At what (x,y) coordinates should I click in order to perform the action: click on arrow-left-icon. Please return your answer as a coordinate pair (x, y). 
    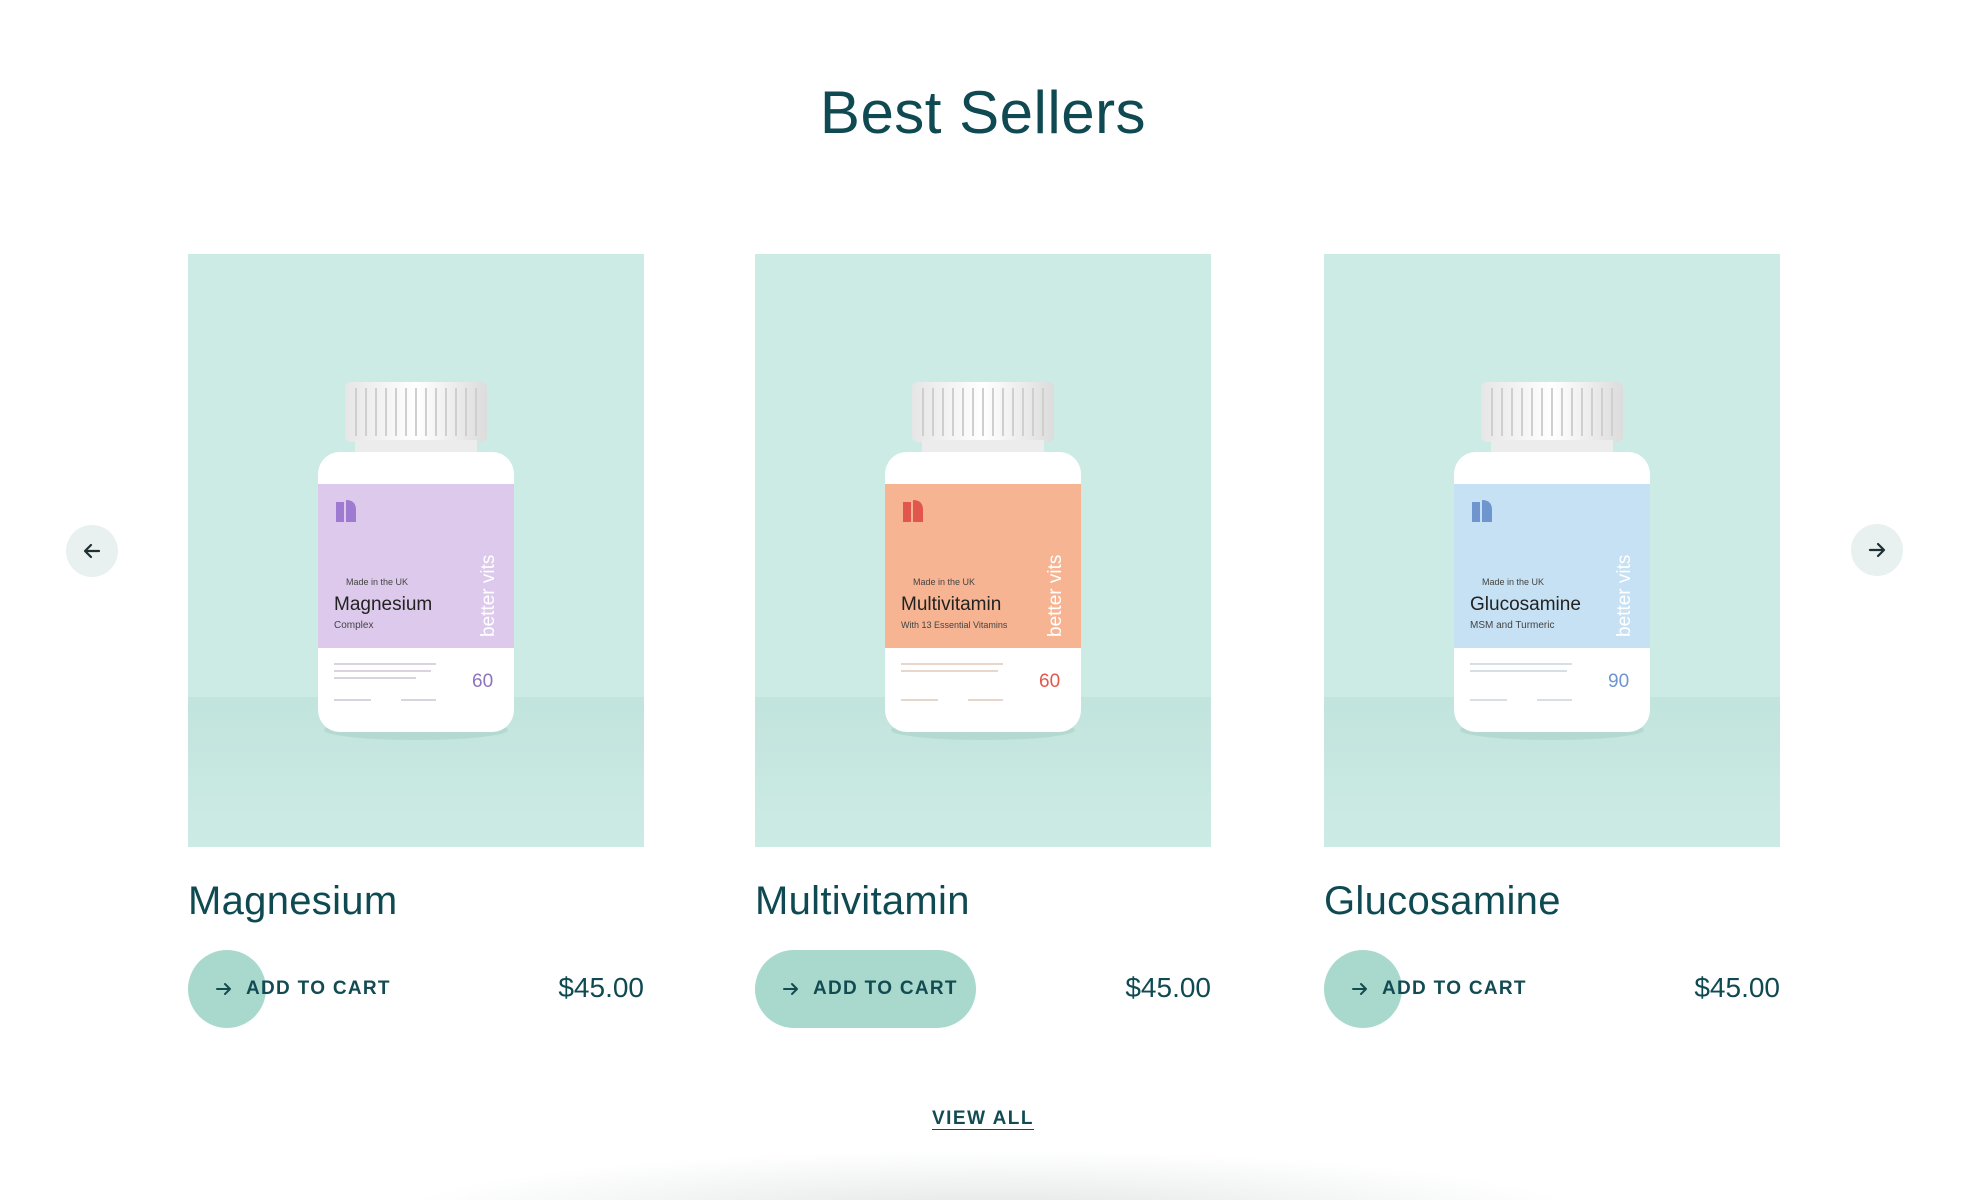
    Looking at the image, I should click on (92, 551).